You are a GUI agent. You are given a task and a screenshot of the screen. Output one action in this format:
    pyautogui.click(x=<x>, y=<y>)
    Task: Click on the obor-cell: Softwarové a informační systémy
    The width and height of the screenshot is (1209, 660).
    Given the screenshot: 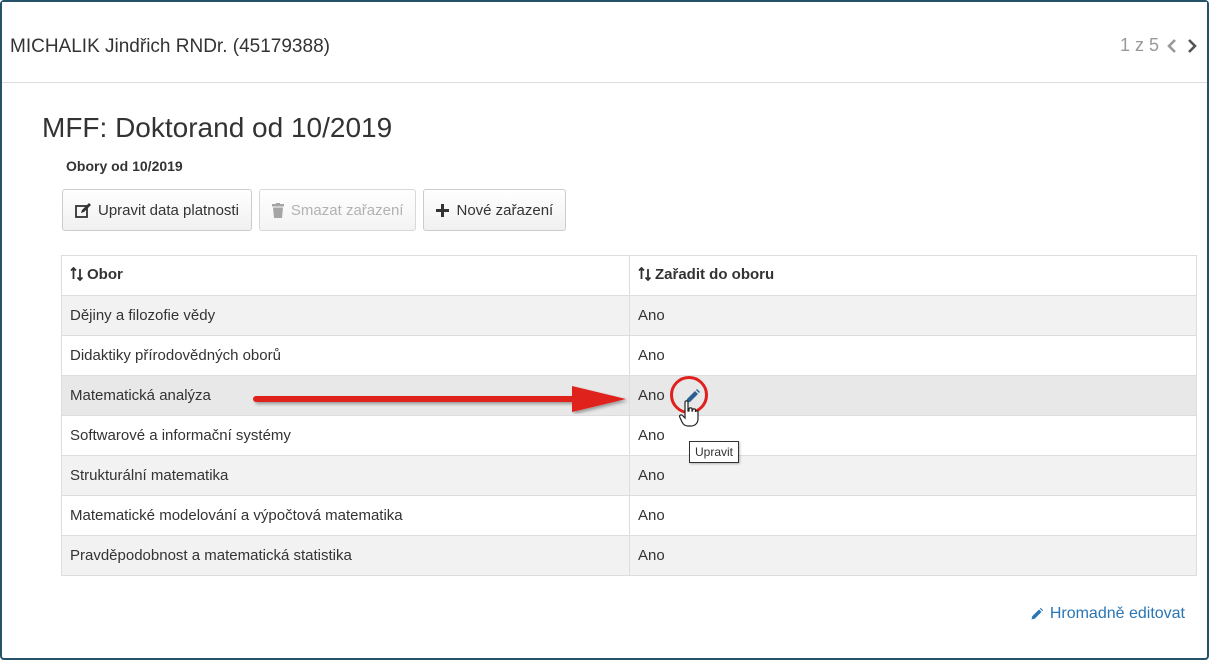 What is the action you would take?
    pyautogui.click(x=345, y=435)
    